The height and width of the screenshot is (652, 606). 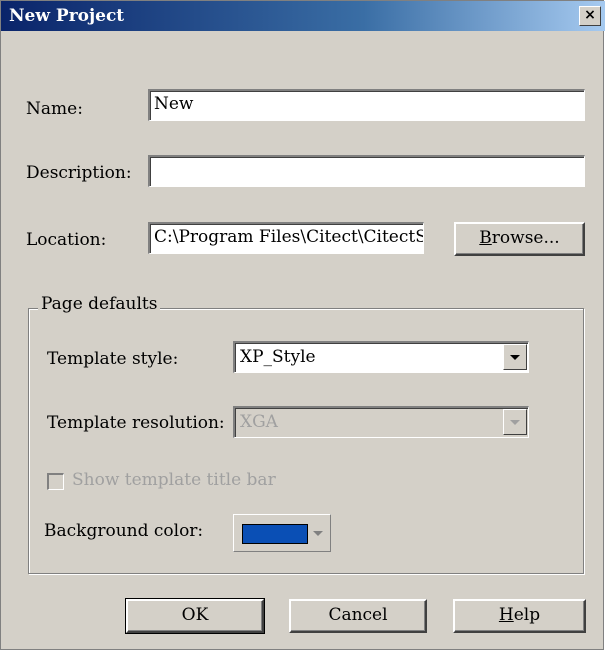 What do you see at coordinates (278, 357) in the screenshot?
I see `template-style-value: XP_Style` at bounding box center [278, 357].